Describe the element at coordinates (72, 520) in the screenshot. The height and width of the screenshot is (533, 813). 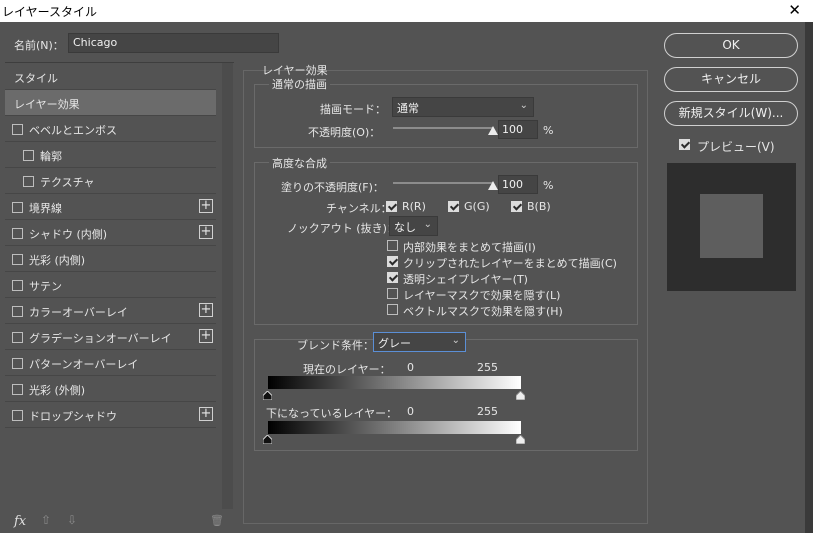
I see `move-down-icon: ⇩` at that location.